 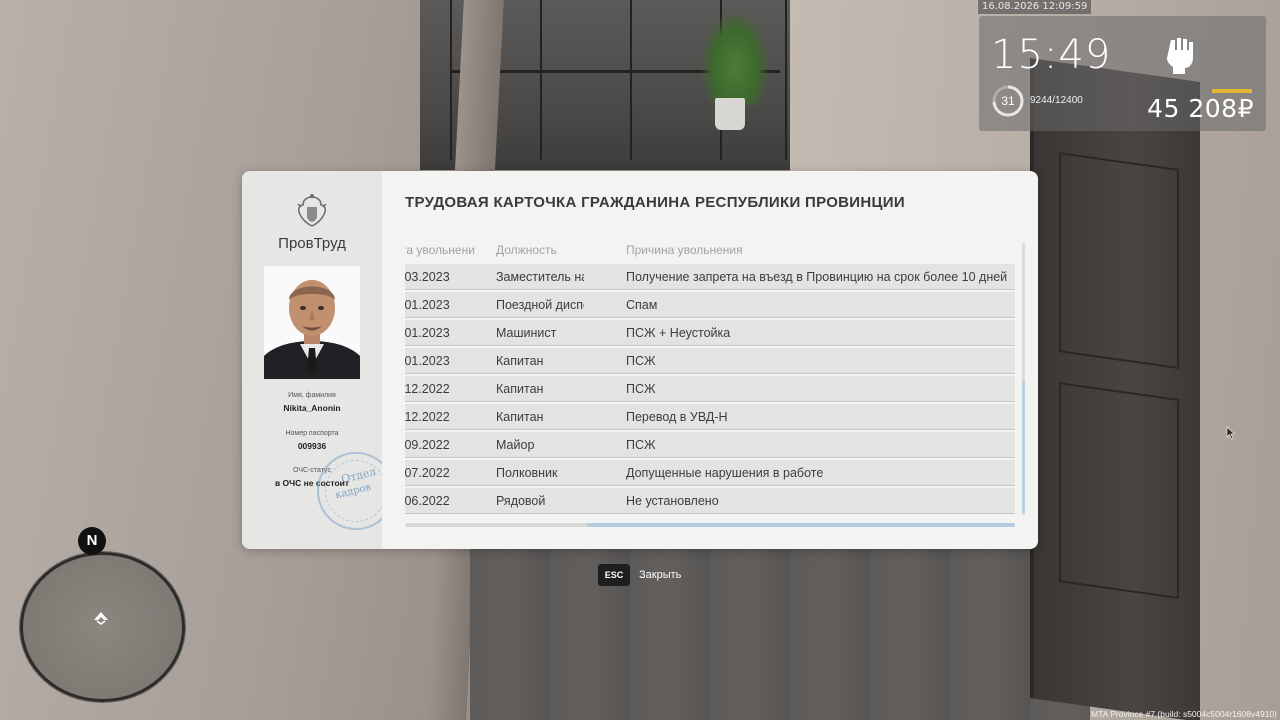 What do you see at coordinates (540, 305) in the screenshot?
I see `cell-position: Поездной диспетчер` at bounding box center [540, 305].